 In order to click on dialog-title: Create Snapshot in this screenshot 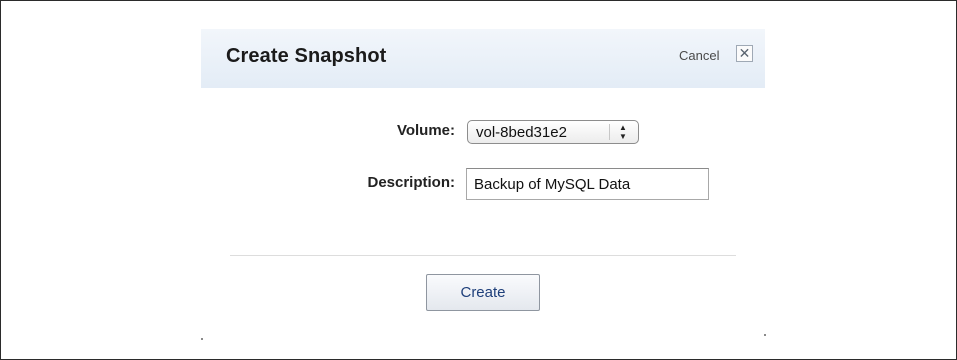, I will do `click(306, 56)`.